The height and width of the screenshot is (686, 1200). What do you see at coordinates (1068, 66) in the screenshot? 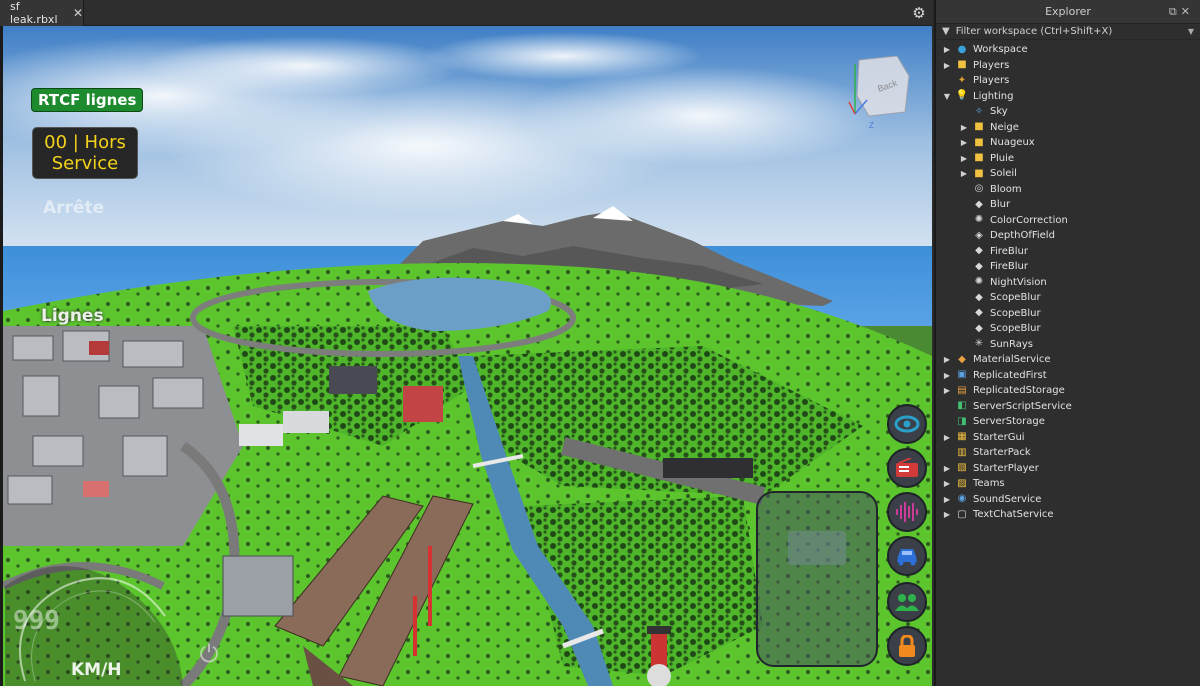
I see `explorer-item-players: ▶ ■ Players` at bounding box center [1068, 66].